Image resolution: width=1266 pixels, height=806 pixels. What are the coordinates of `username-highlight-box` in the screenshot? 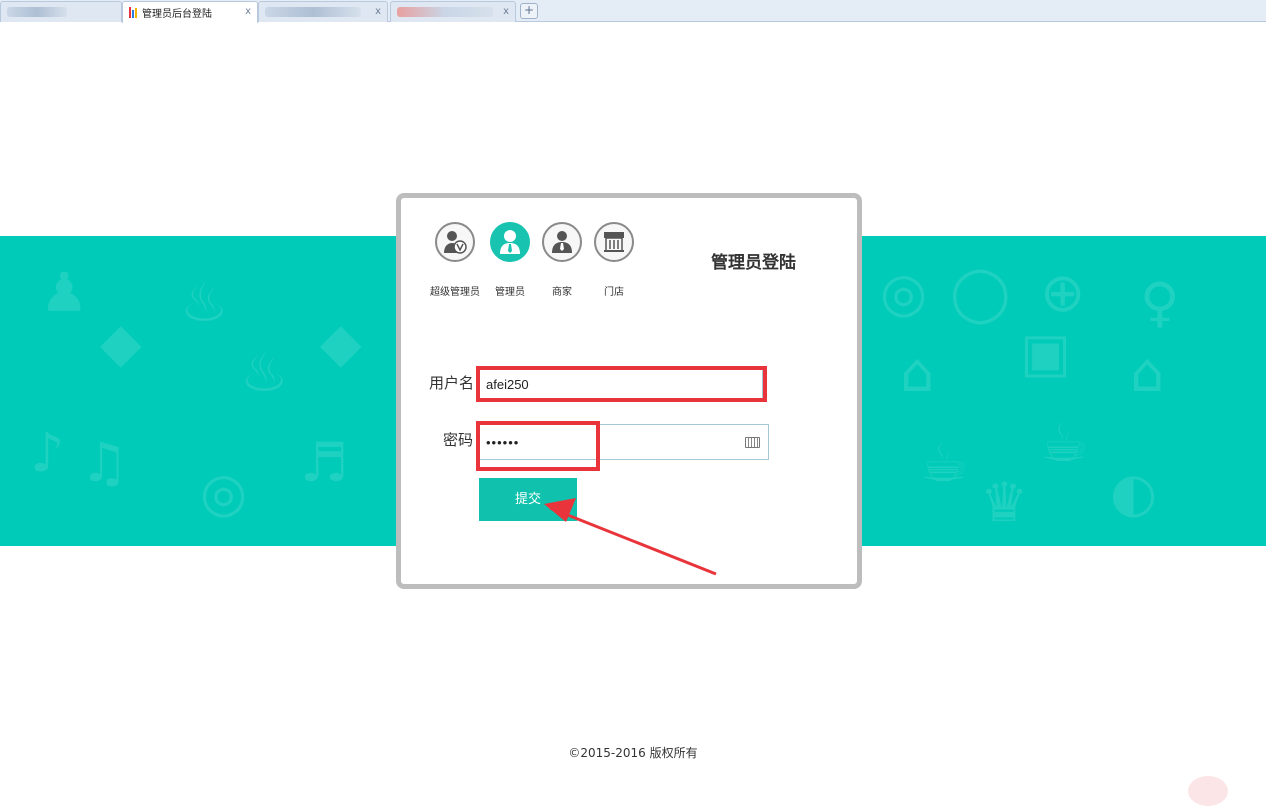 It's located at (621, 384).